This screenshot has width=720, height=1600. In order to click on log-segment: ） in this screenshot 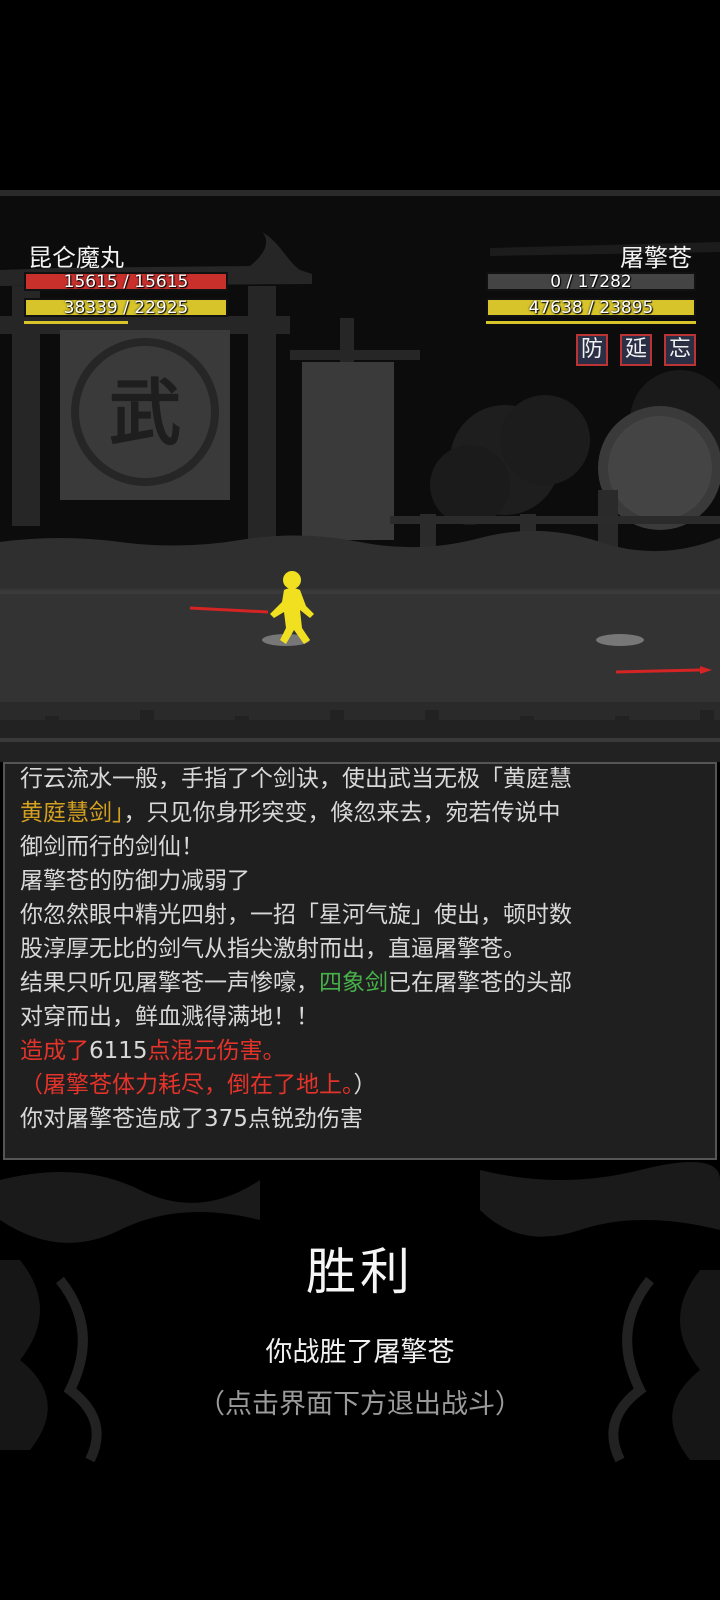, I will do `click(365, 1085)`.